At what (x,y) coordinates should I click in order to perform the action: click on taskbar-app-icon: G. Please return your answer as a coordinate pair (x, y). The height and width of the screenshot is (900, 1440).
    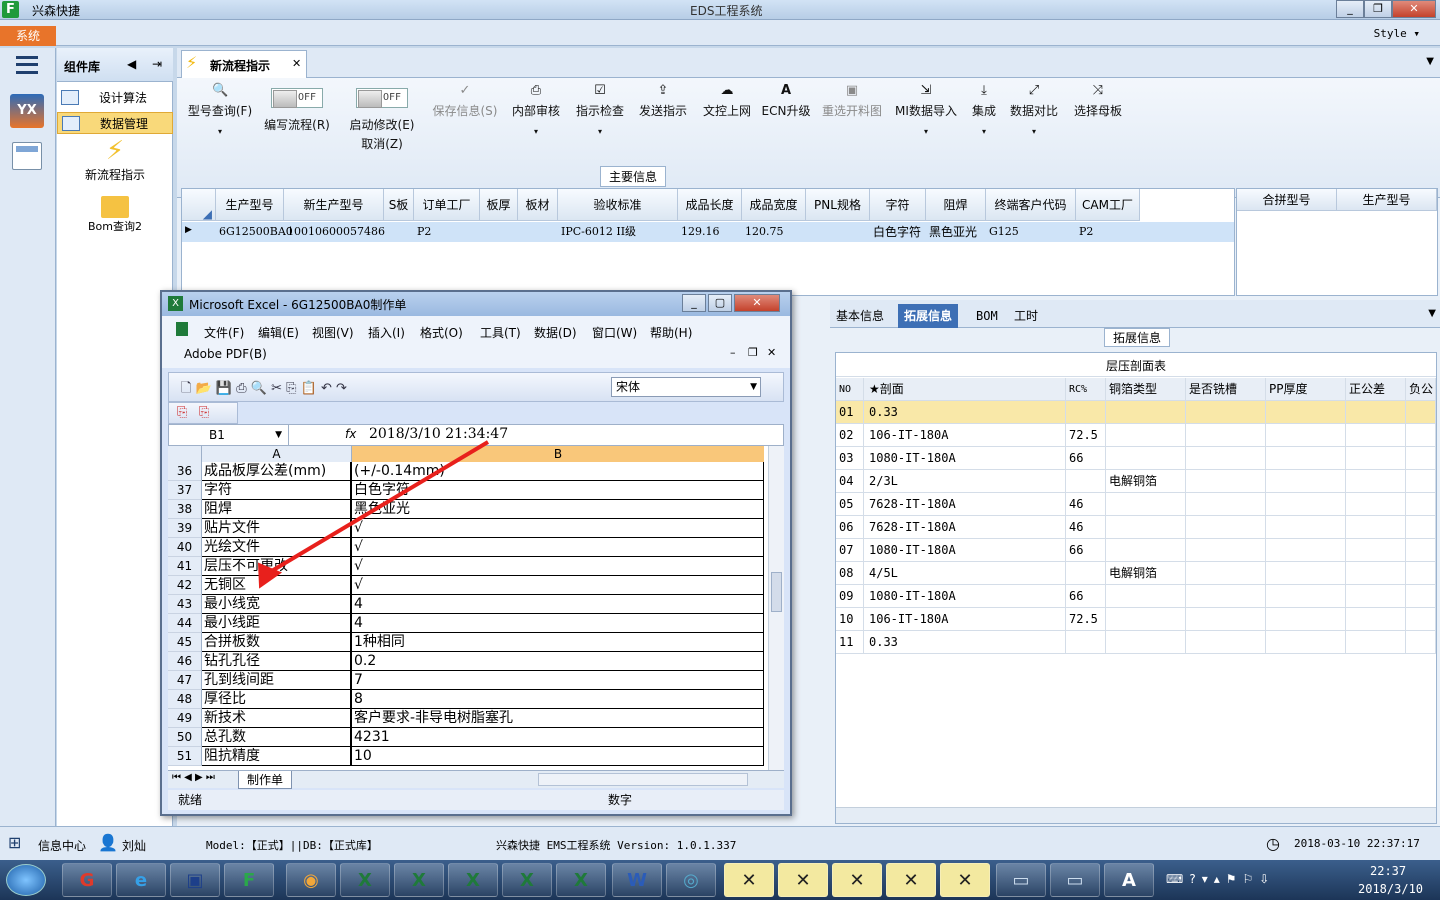
    Looking at the image, I should click on (87, 880).